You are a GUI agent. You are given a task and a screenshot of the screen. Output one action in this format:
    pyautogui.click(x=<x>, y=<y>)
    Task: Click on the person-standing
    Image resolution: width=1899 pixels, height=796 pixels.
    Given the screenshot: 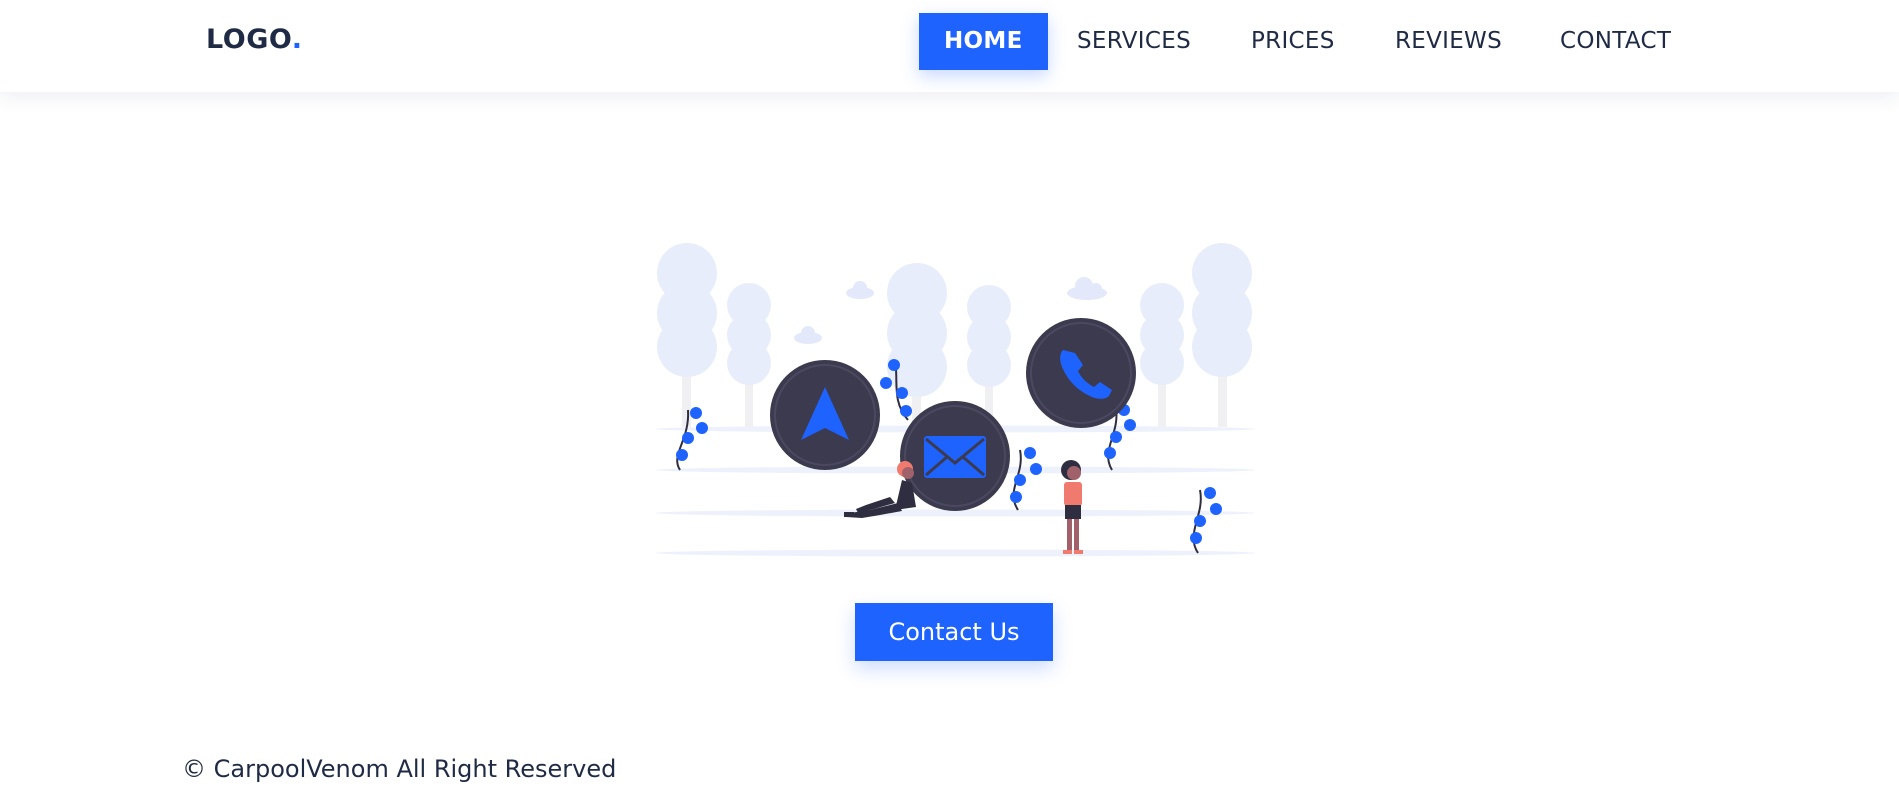 What is the action you would take?
    pyautogui.click(x=1072, y=507)
    